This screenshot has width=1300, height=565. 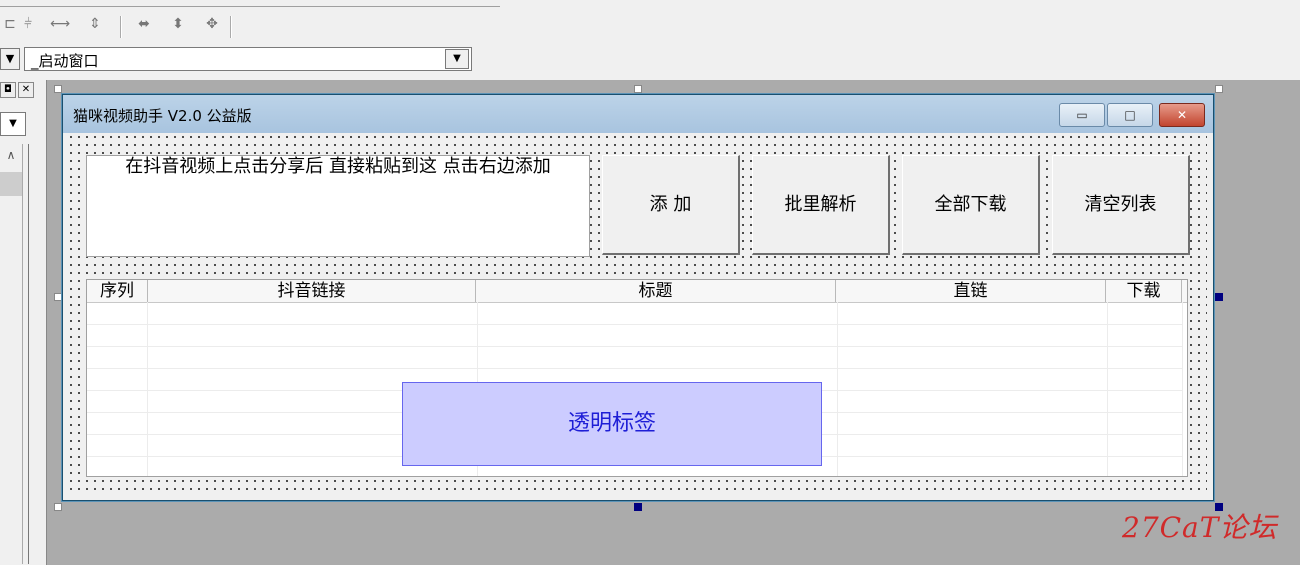 I want to click on same-width-icon: ⬌, so click(x=144, y=24).